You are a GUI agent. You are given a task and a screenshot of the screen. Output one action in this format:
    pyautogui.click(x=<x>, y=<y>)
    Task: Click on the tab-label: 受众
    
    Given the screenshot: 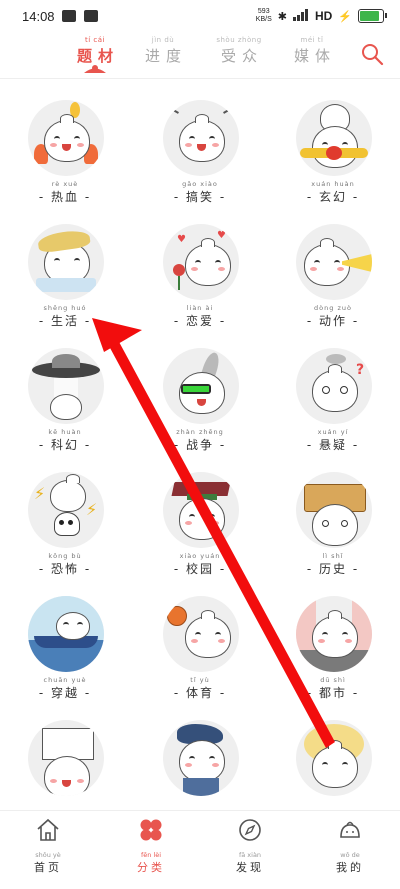 What is the action you would take?
    pyautogui.click(x=241, y=56)
    